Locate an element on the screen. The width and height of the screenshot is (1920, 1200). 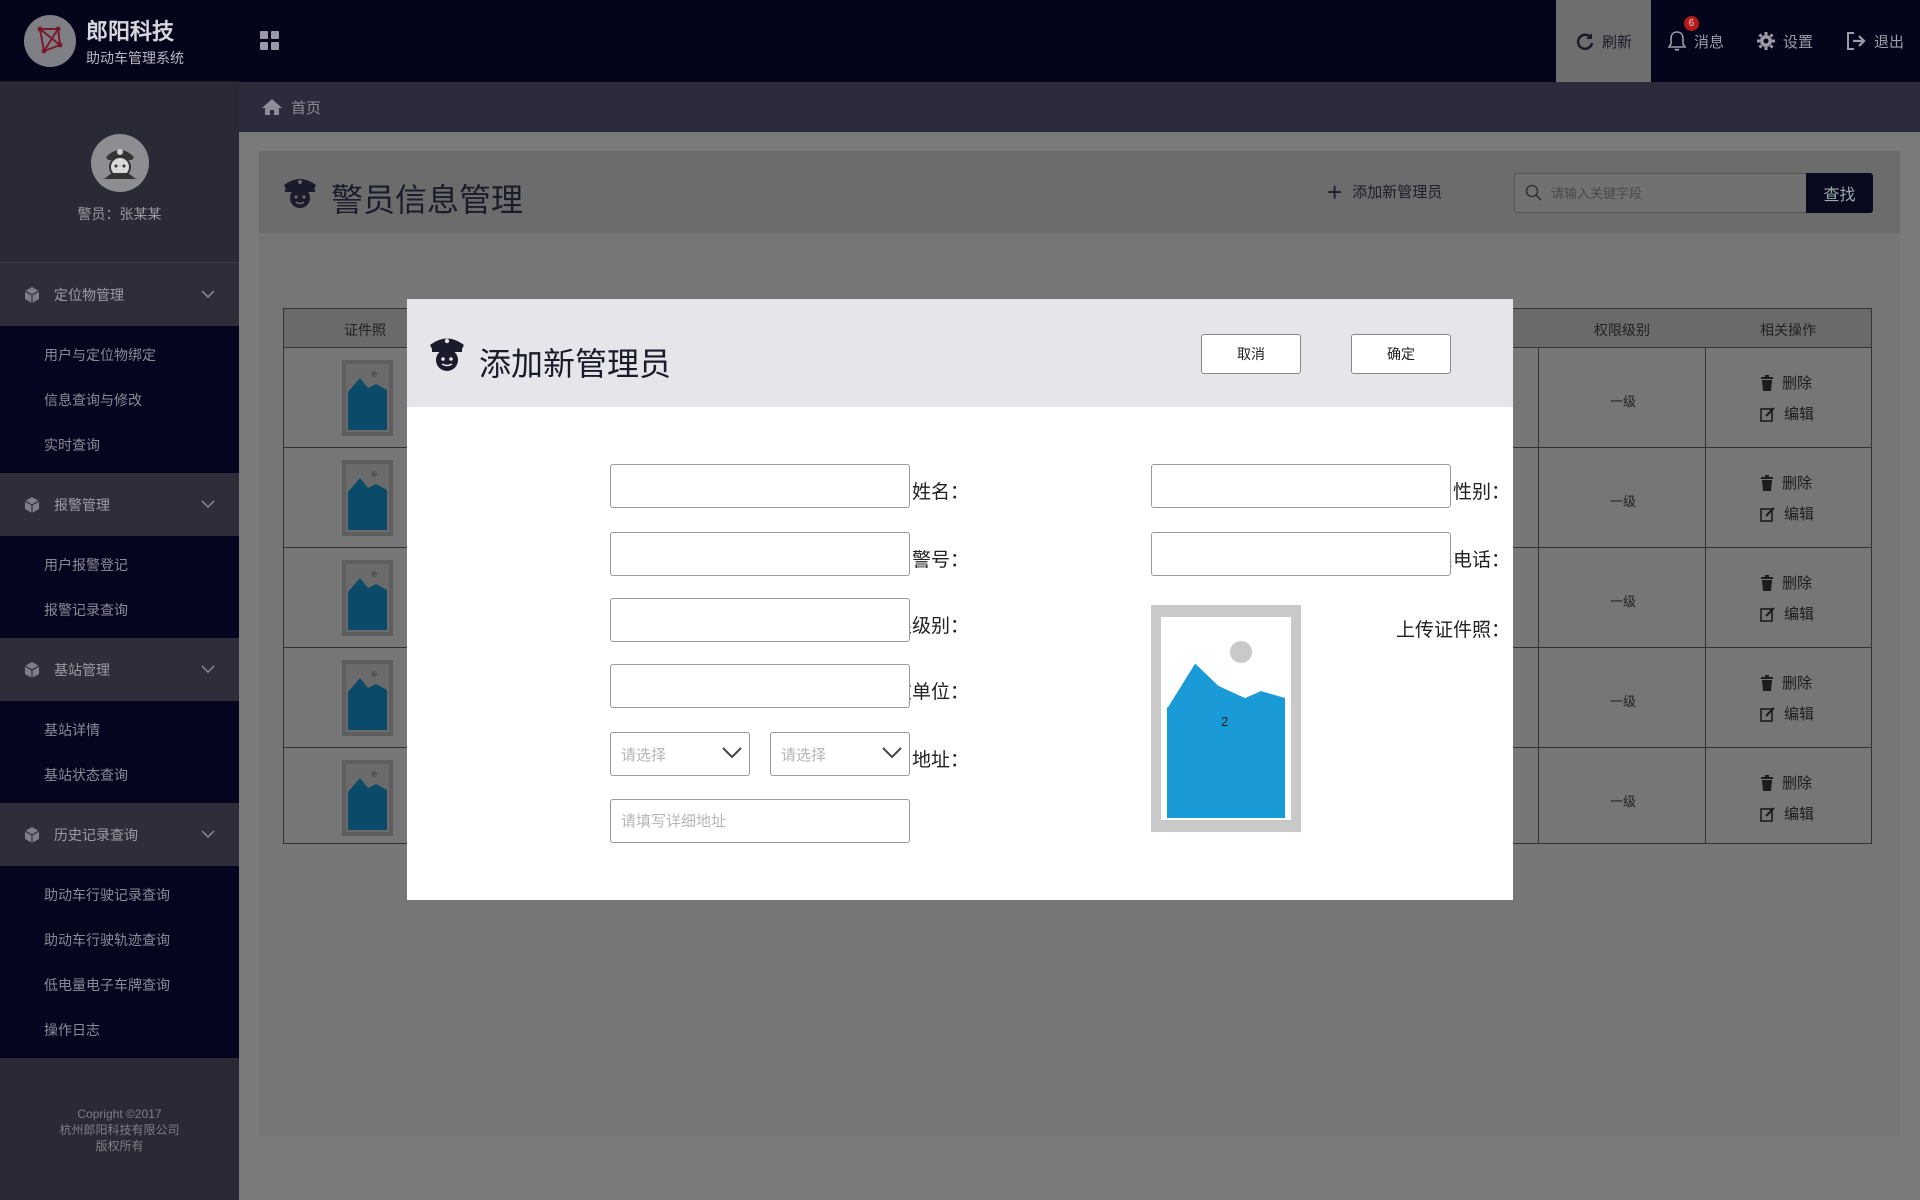
nav-head-alarm: 报警管理 is located at coordinates (119, 504).